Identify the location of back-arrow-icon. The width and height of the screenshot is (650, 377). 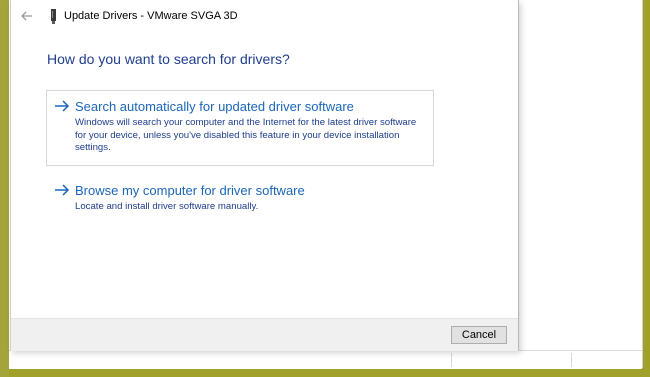
(26, 16).